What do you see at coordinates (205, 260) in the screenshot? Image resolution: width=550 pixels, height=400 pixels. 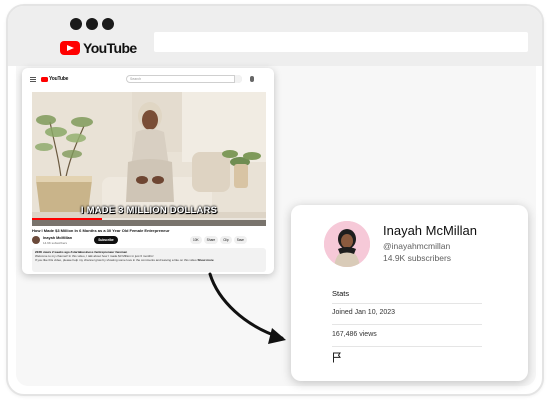 I see `show-more-link: Show more` at bounding box center [205, 260].